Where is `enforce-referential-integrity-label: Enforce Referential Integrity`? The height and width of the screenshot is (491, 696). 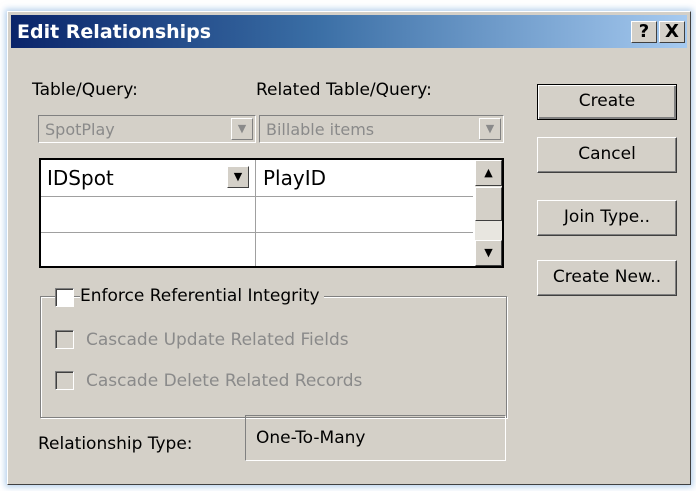
enforce-referential-integrity-label: Enforce Referential Integrity is located at coordinates (202, 296).